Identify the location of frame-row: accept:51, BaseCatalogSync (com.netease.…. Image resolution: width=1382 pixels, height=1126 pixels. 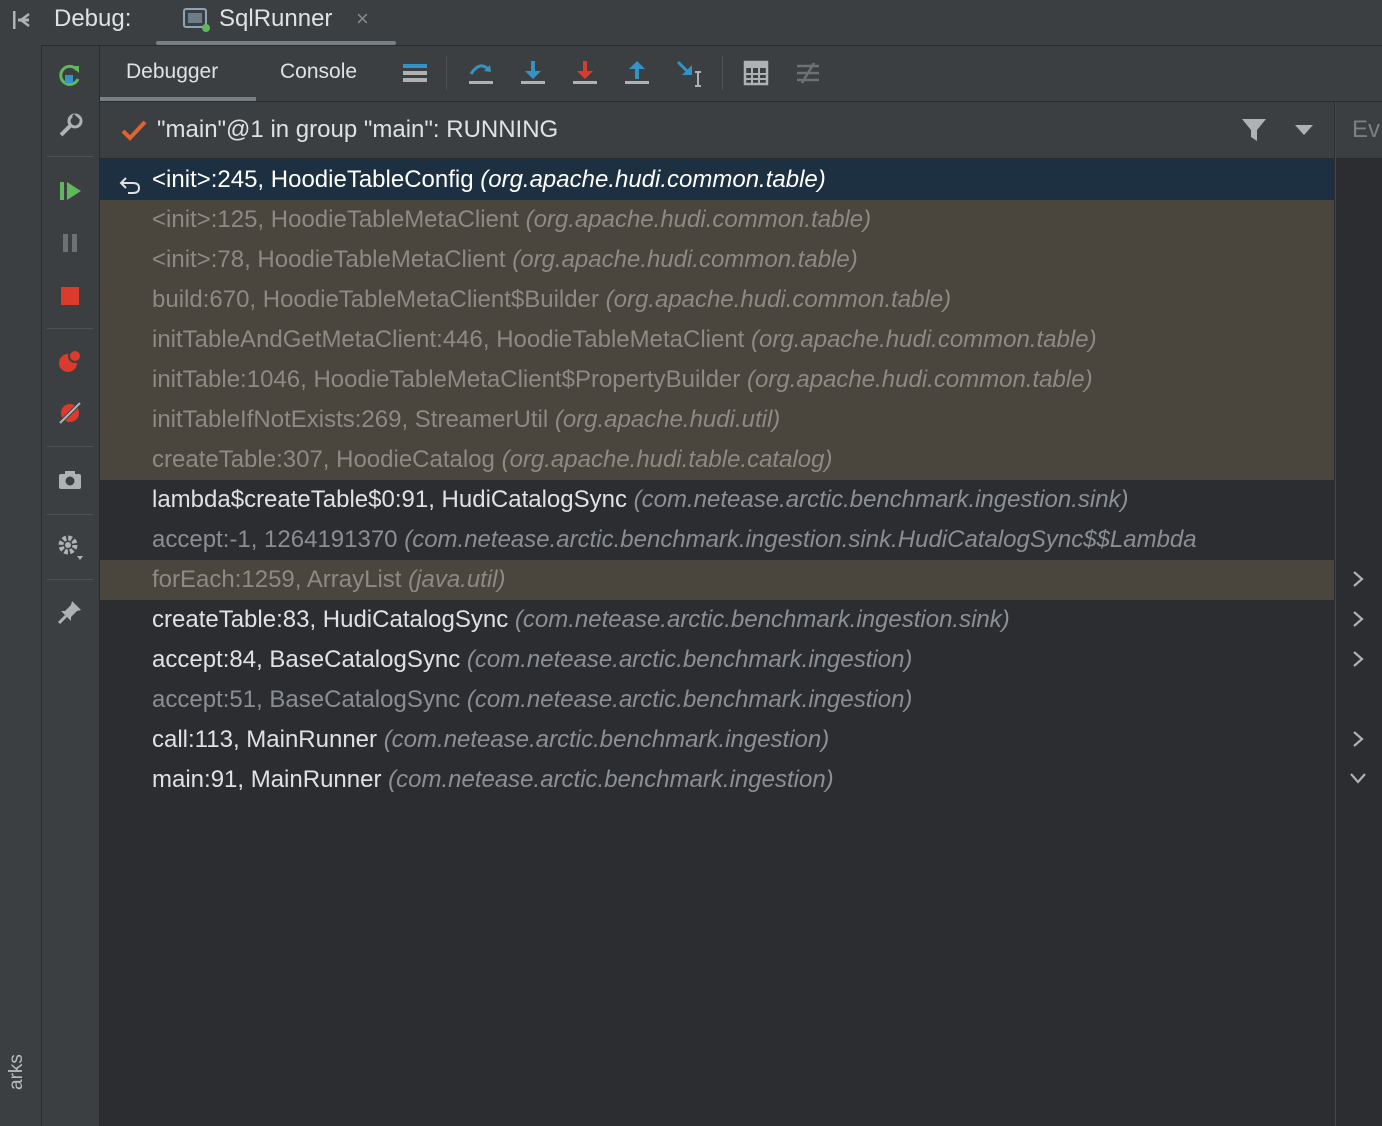
(717, 700).